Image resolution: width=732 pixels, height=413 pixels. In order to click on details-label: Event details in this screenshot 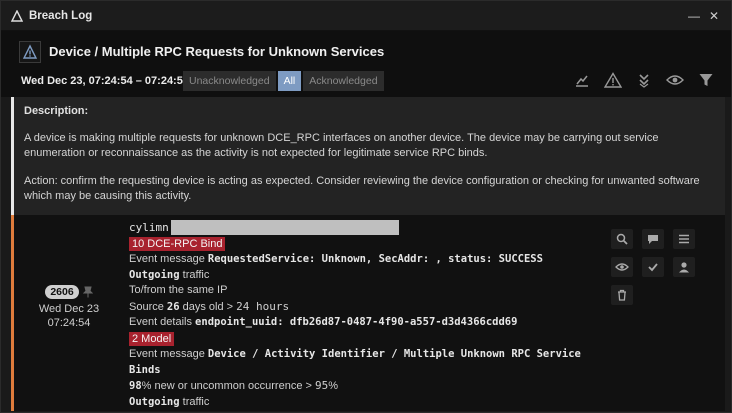, I will do `click(160, 322)`.